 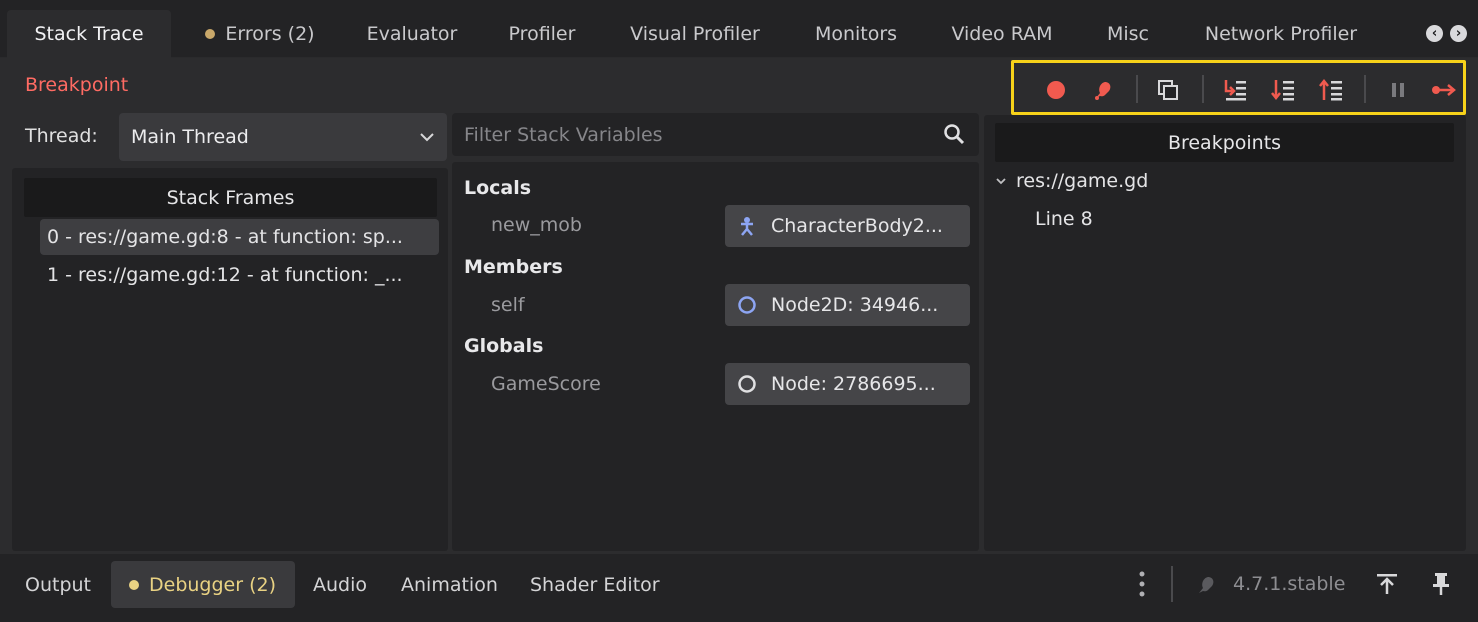 I want to click on bottom-tab-animation: Animation, so click(x=449, y=584).